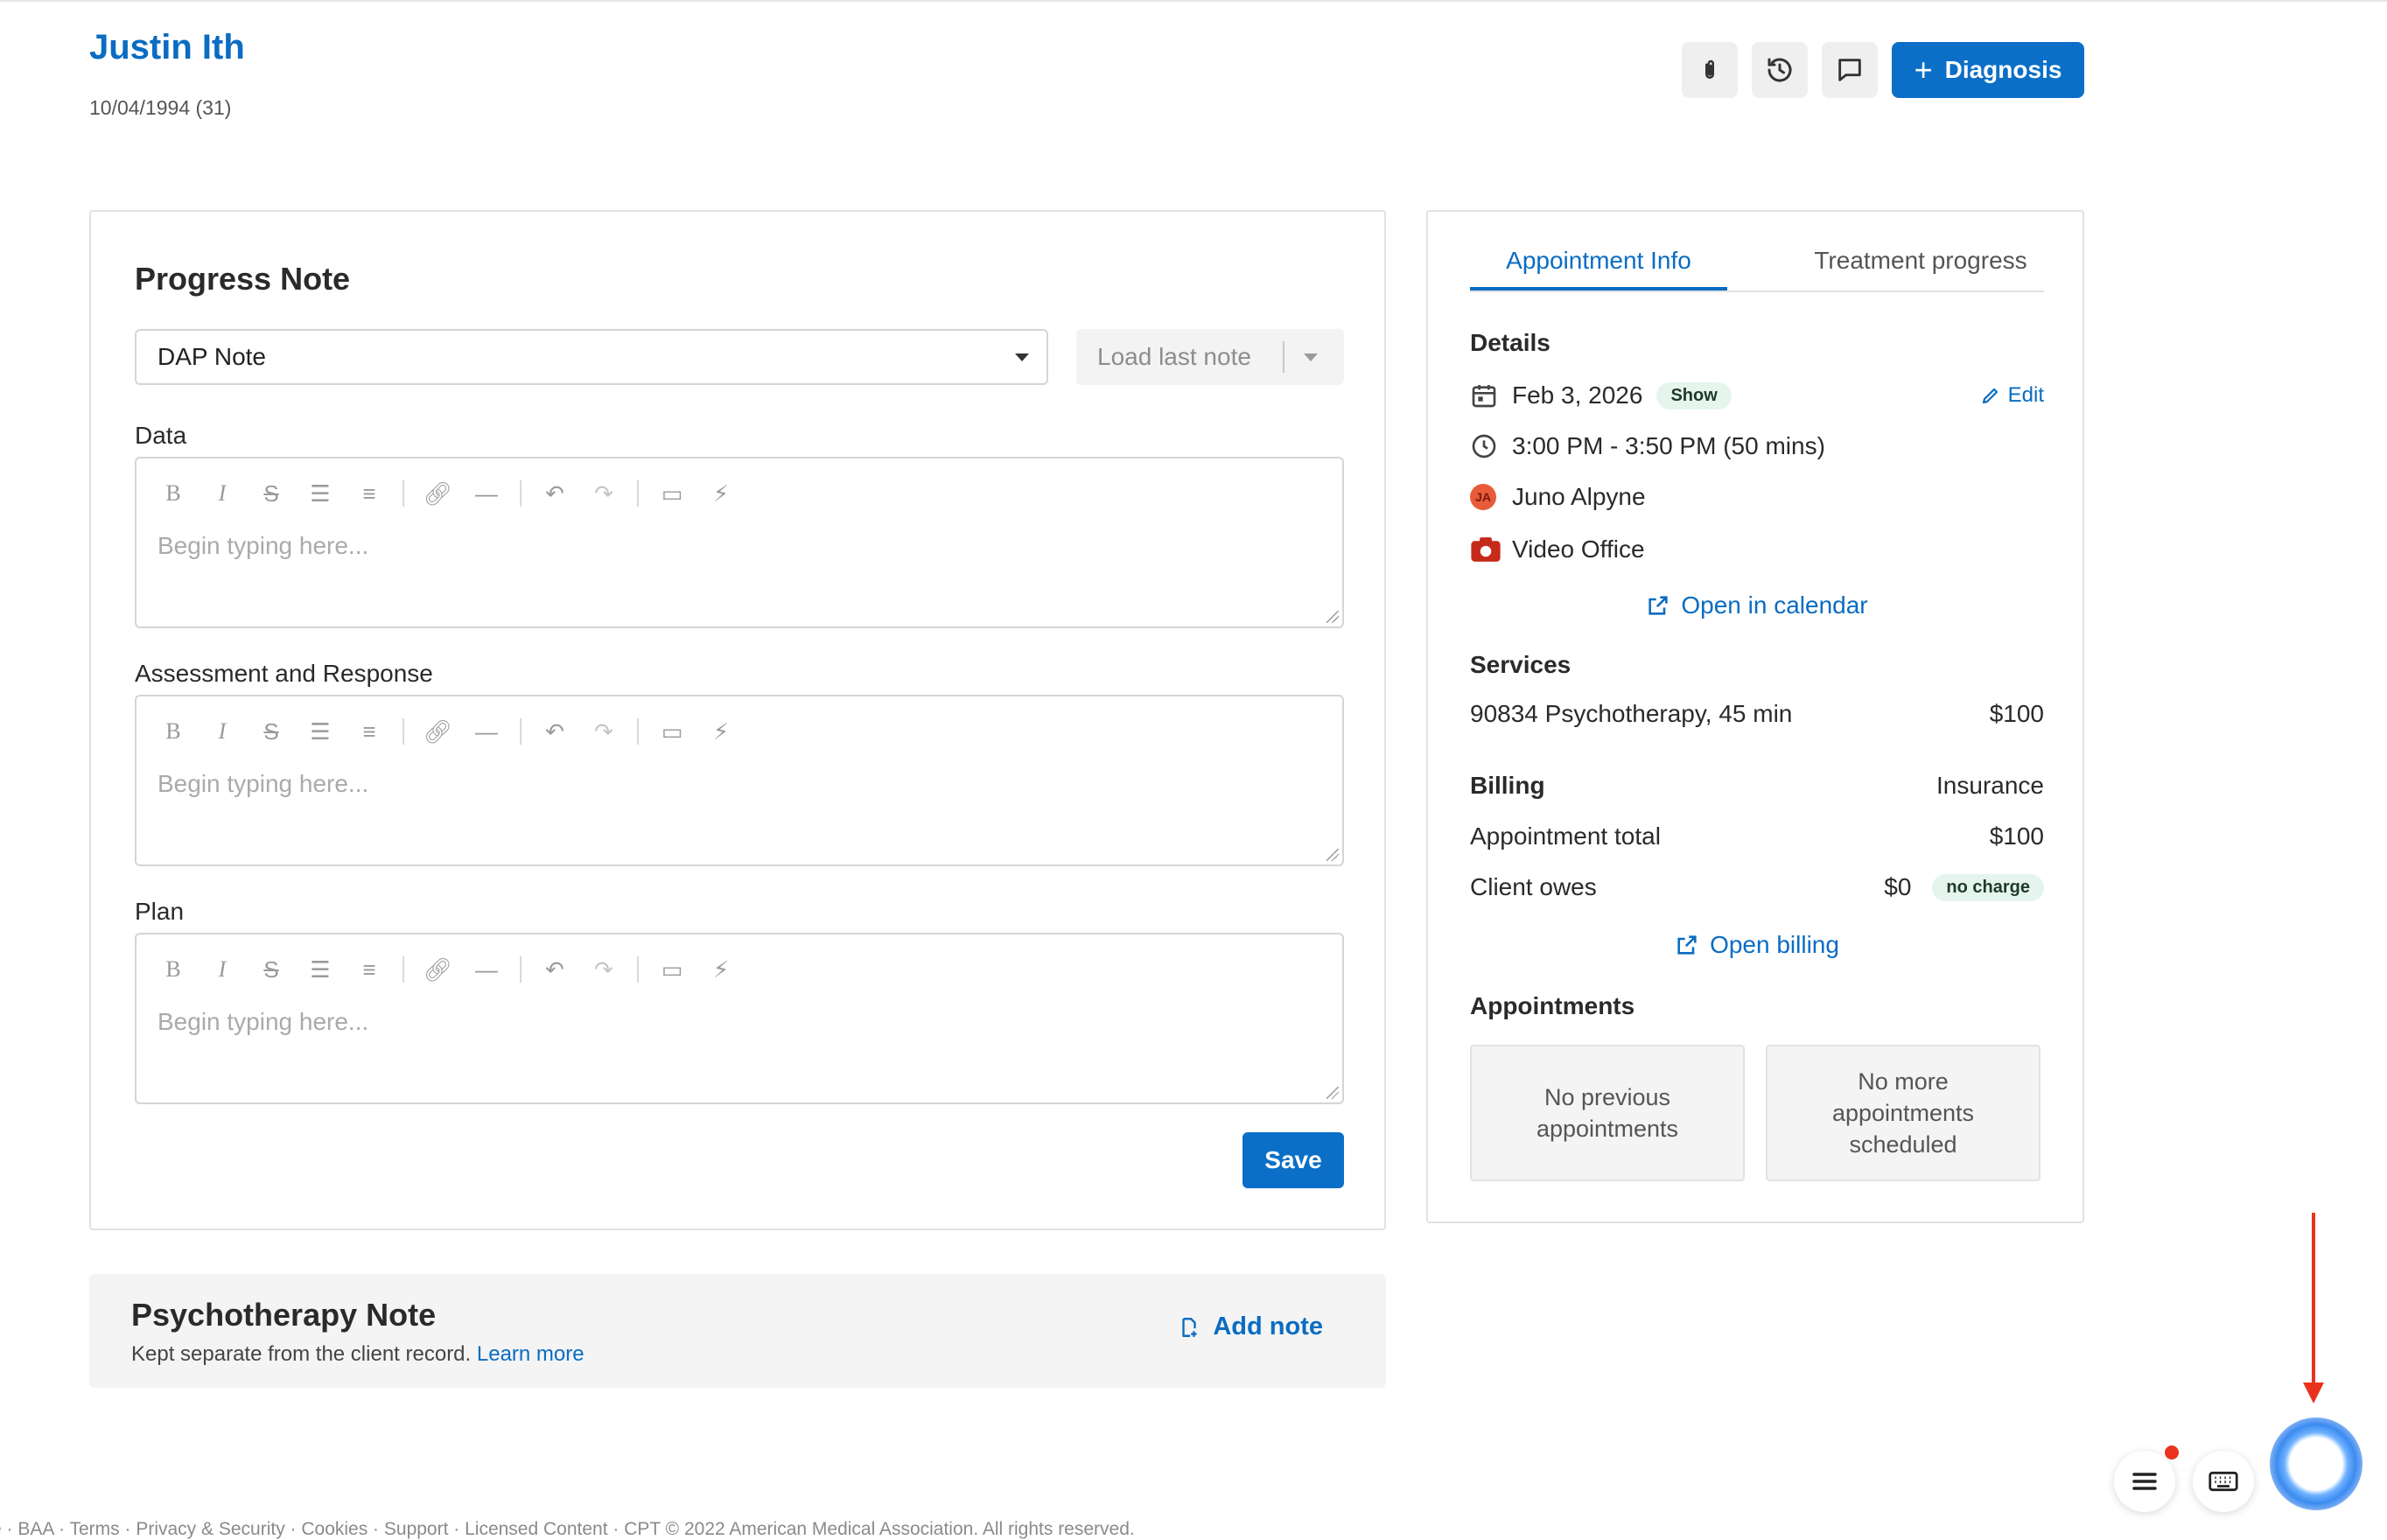 Image resolution: width=2387 pixels, height=1540 pixels. Describe the element at coordinates (2016, 713) in the screenshot. I see `service-price: $100` at that location.